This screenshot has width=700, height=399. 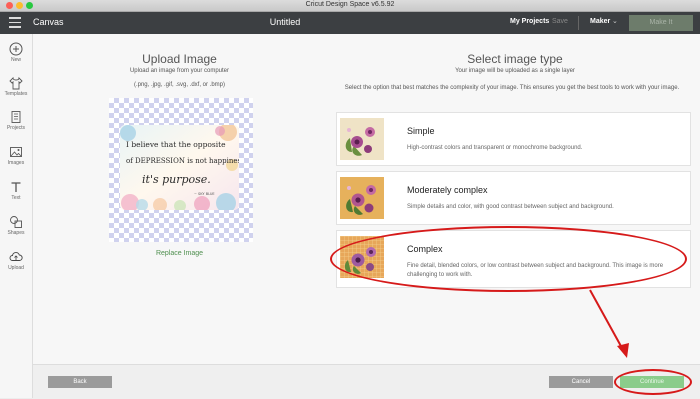 I want to click on back-button: Back, so click(x=80, y=382).